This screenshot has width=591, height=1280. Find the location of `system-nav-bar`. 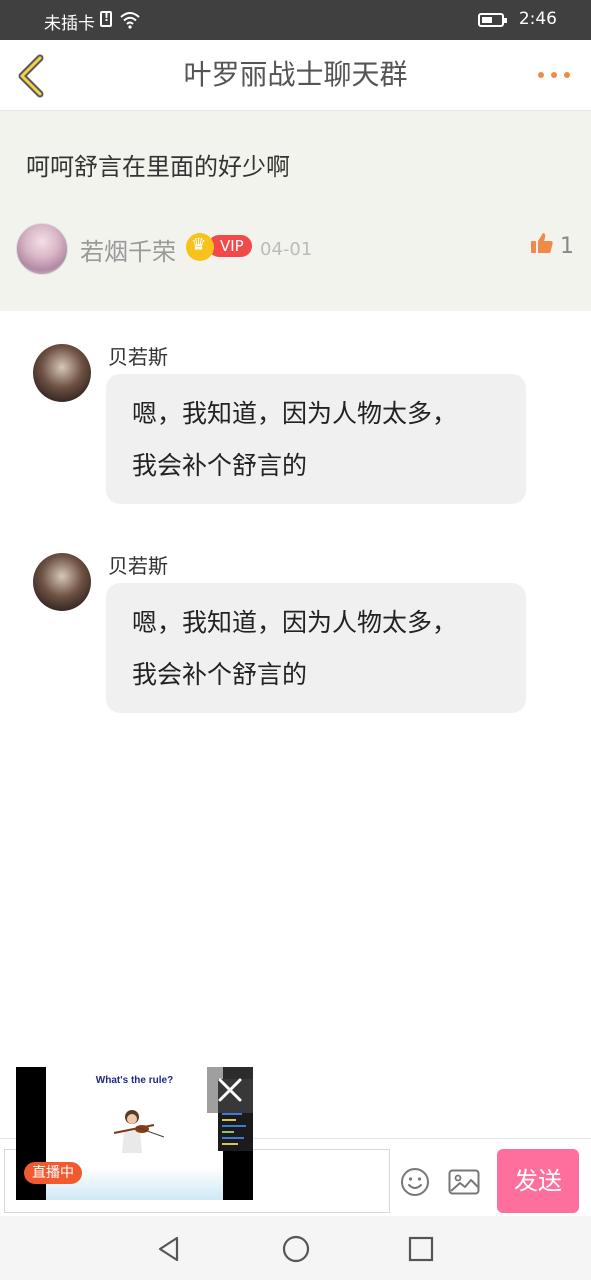

system-nav-bar is located at coordinates (295, 1248).